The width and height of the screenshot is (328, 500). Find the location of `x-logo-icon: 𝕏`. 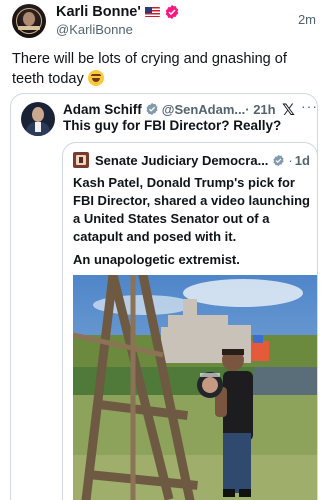

x-logo-icon: 𝕏 is located at coordinates (288, 110).